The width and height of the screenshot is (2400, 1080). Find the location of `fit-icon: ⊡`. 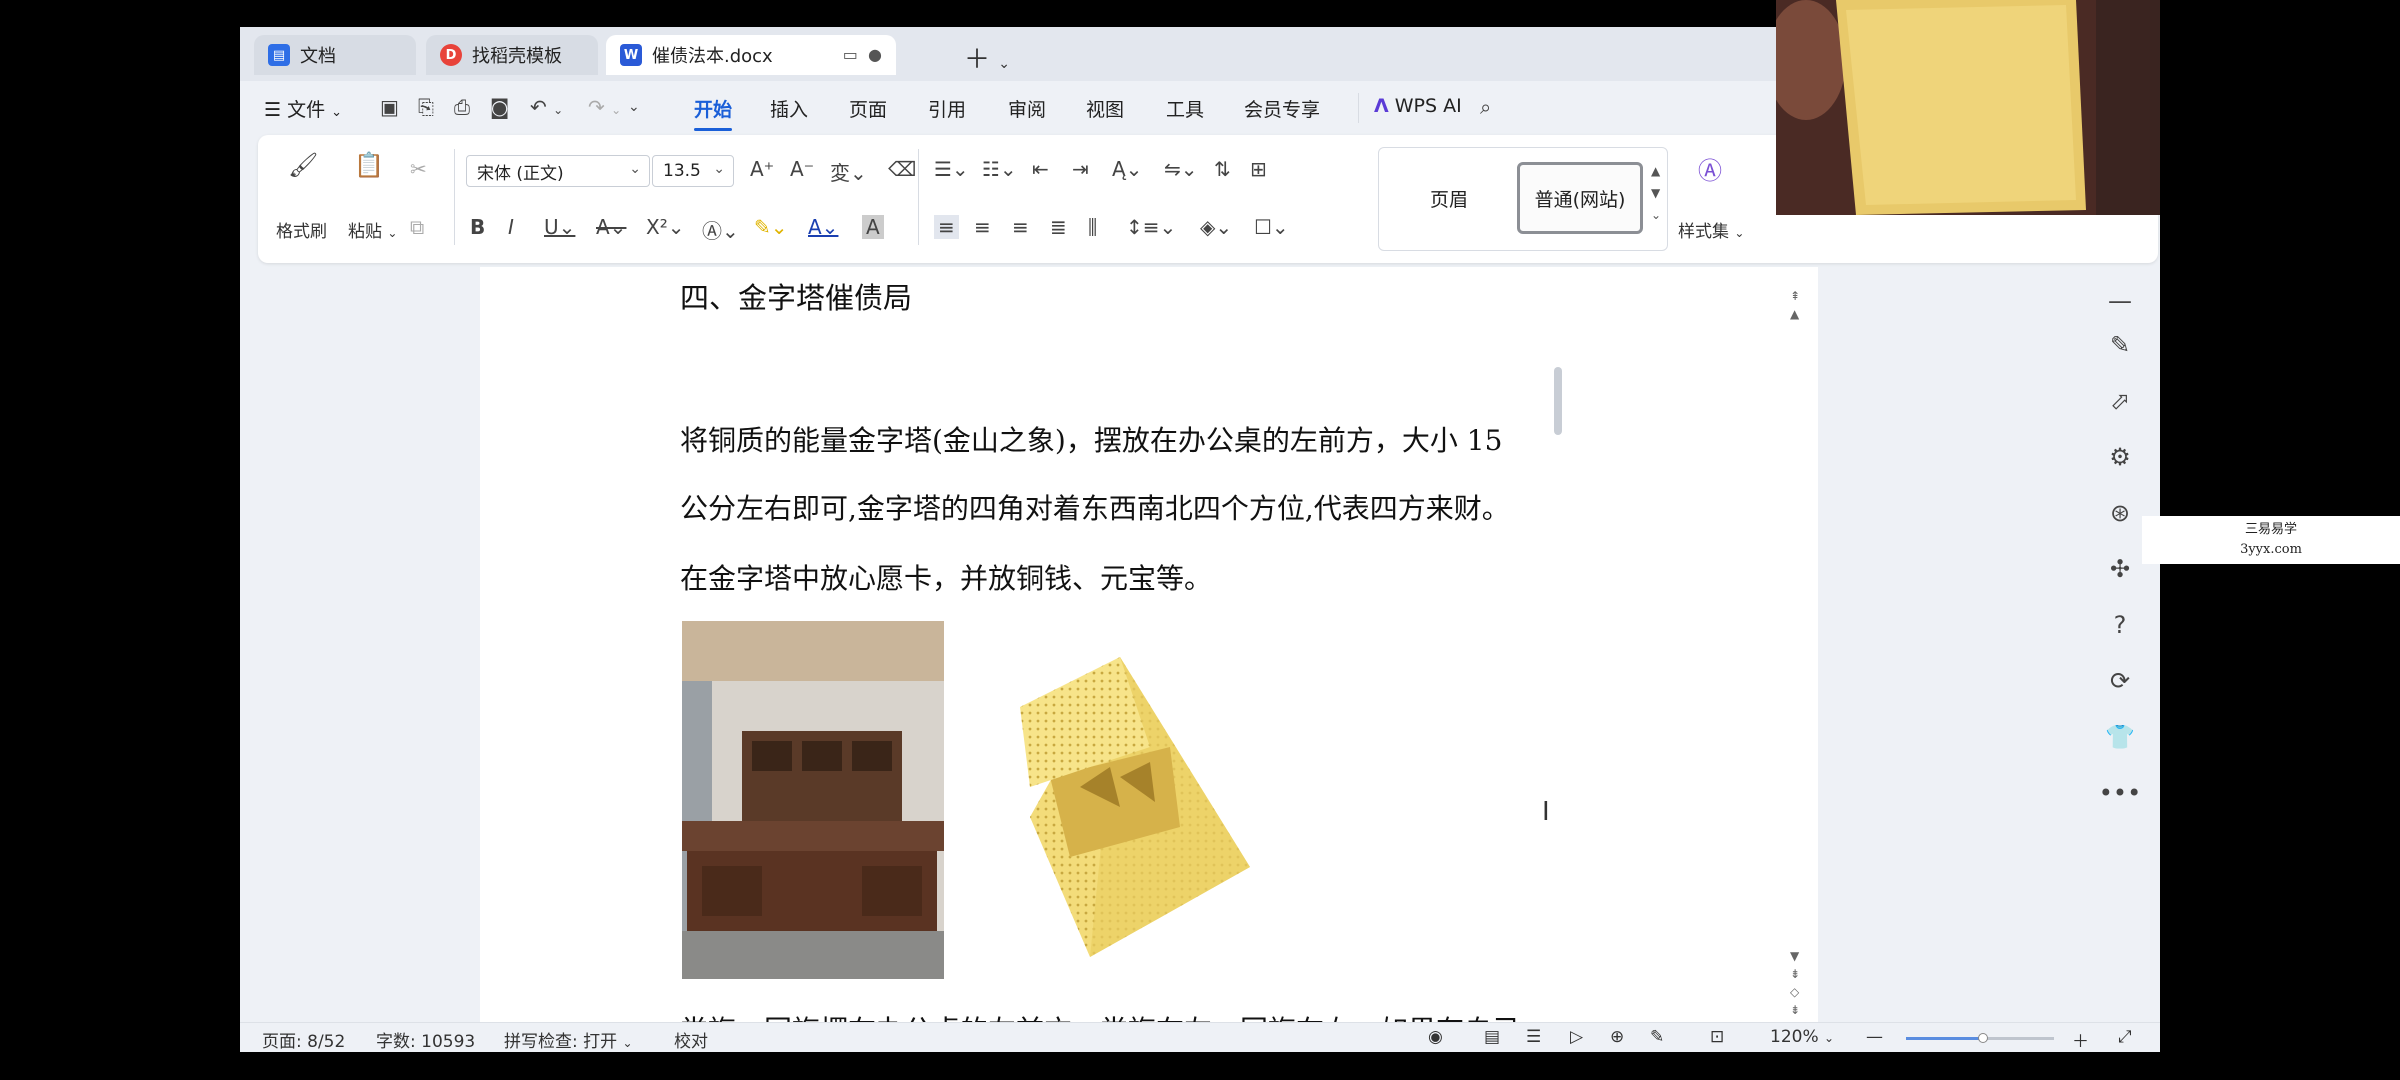

fit-icon: ⊡ is located at coordinates (1717, 1037).